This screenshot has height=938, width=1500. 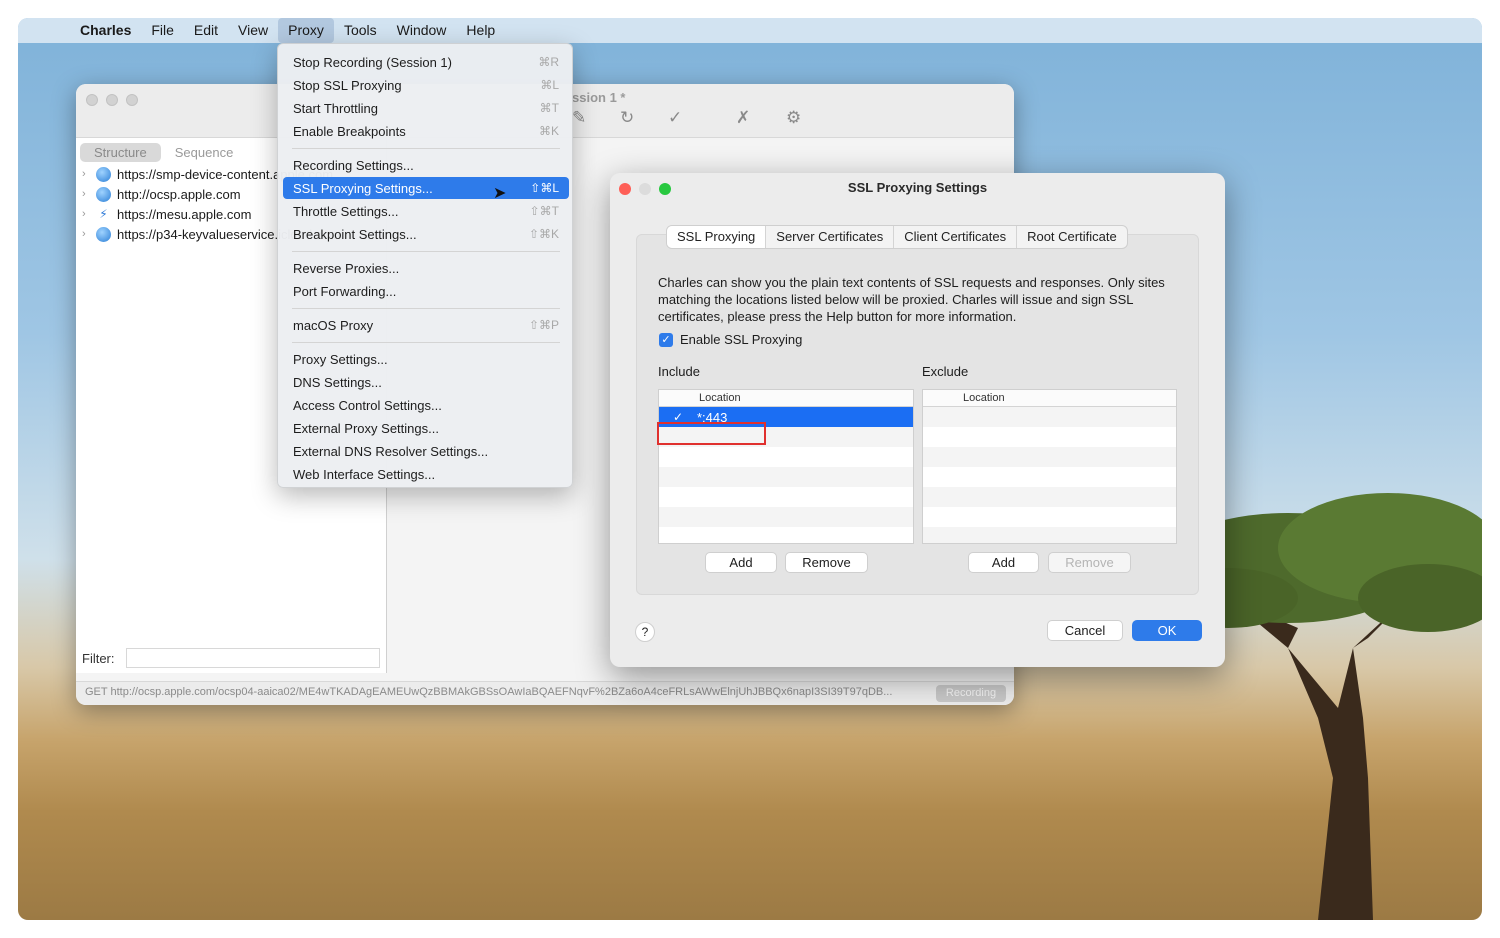 I want to click on exclude-remove-button: Remove, so click(x=1089, y=562).